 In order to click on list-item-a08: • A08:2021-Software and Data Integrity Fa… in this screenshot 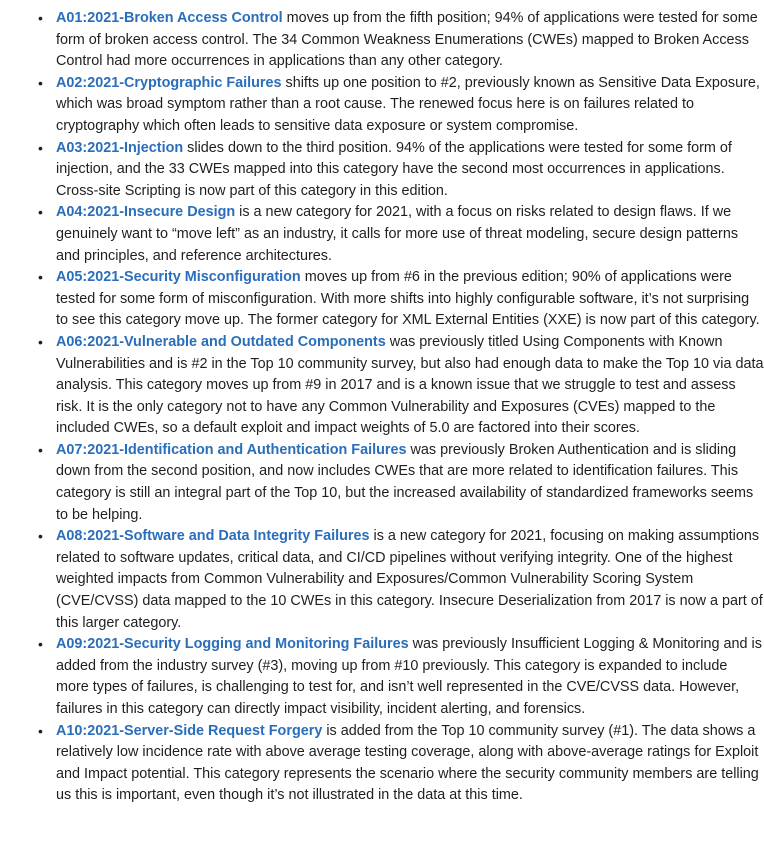, I will do `click(401, 580)`.